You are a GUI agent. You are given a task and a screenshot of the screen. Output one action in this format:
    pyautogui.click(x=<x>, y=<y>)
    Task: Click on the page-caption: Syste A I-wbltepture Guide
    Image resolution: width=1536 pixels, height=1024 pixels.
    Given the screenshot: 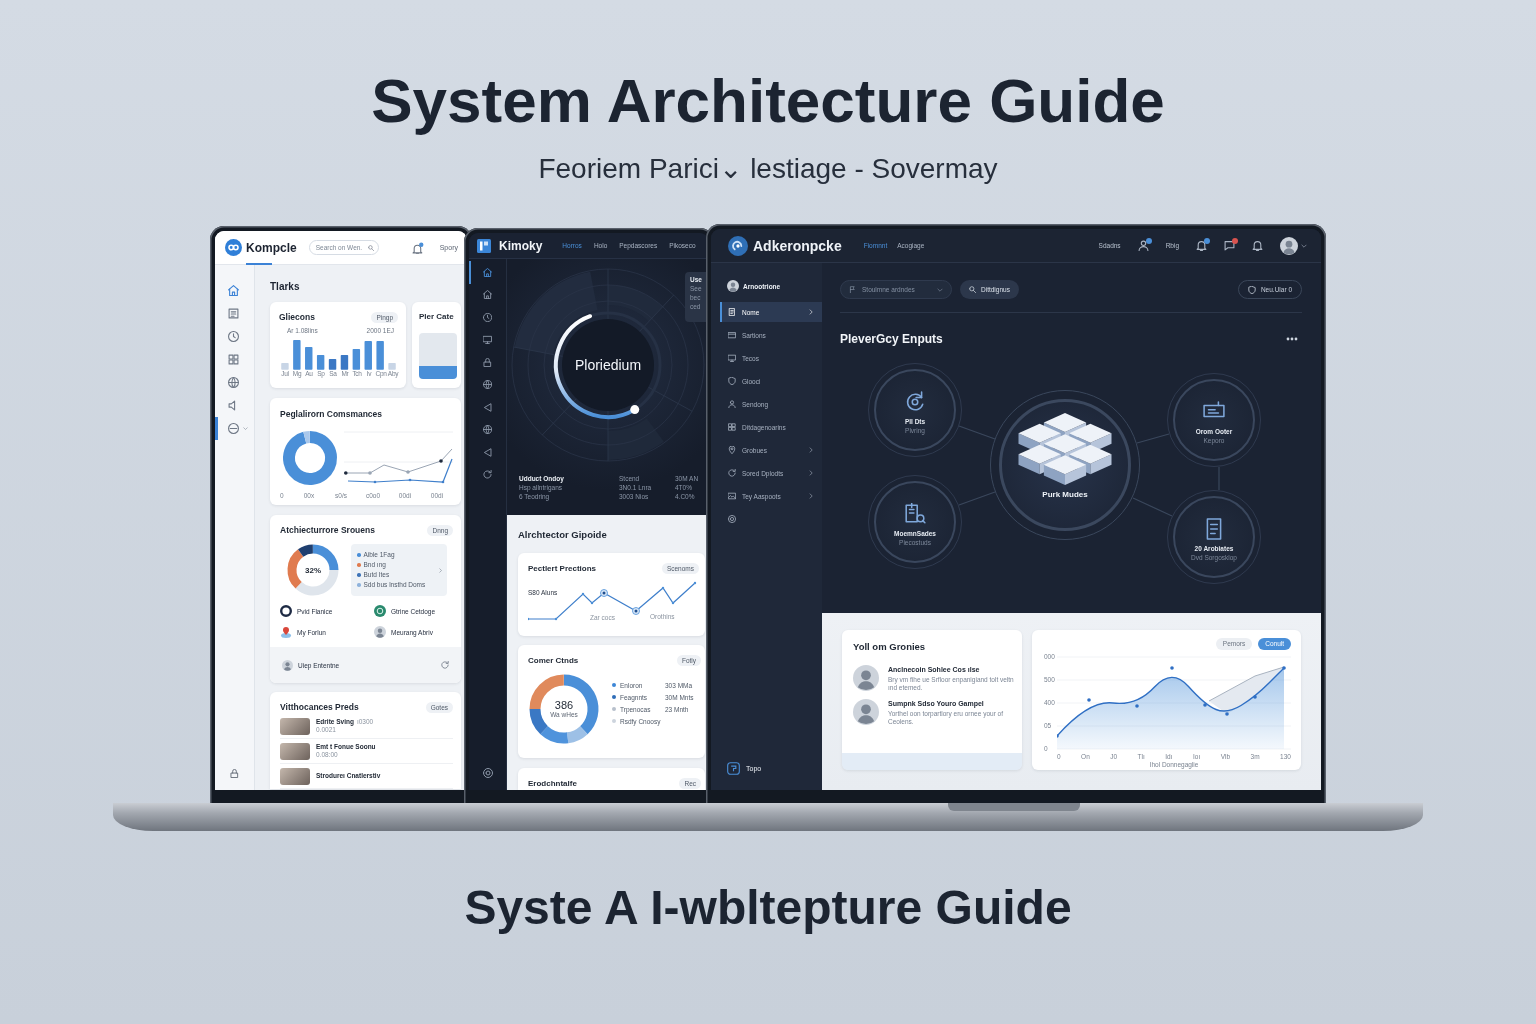 What is the action you would take?
    pyautogui.click(x=768, y=908)
    